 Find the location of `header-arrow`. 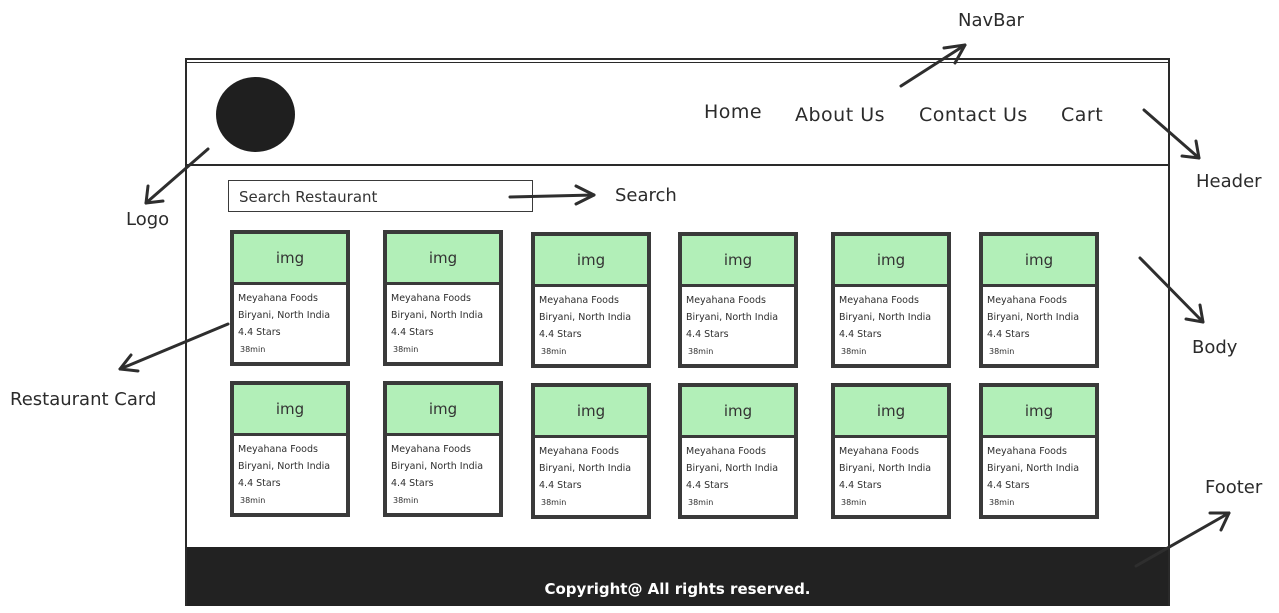

header-arrow is located at coordinates (1171, 134).